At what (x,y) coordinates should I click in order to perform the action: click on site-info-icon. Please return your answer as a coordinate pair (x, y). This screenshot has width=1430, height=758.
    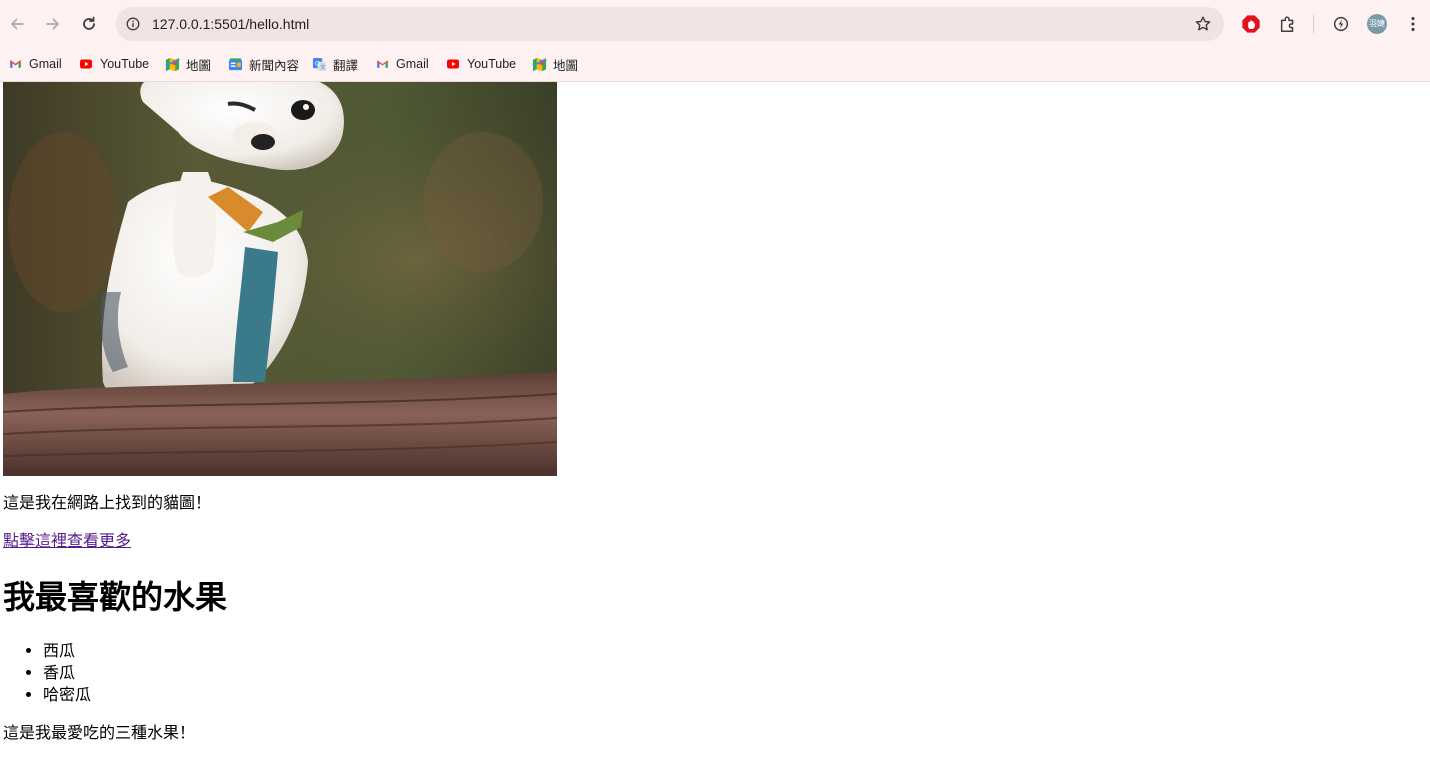
    Looking at the image, I should click on (133, 24).